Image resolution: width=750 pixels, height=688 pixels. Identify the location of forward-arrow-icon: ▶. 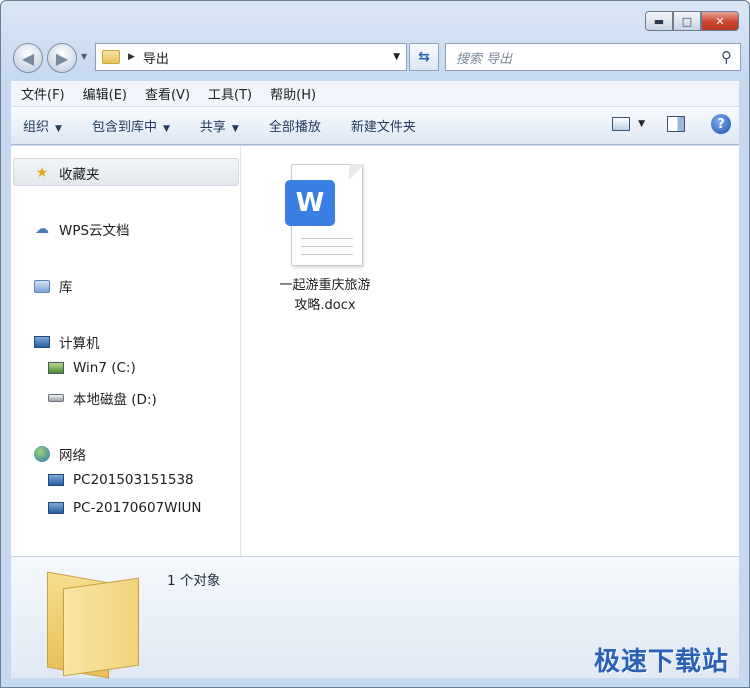
(62, 58).